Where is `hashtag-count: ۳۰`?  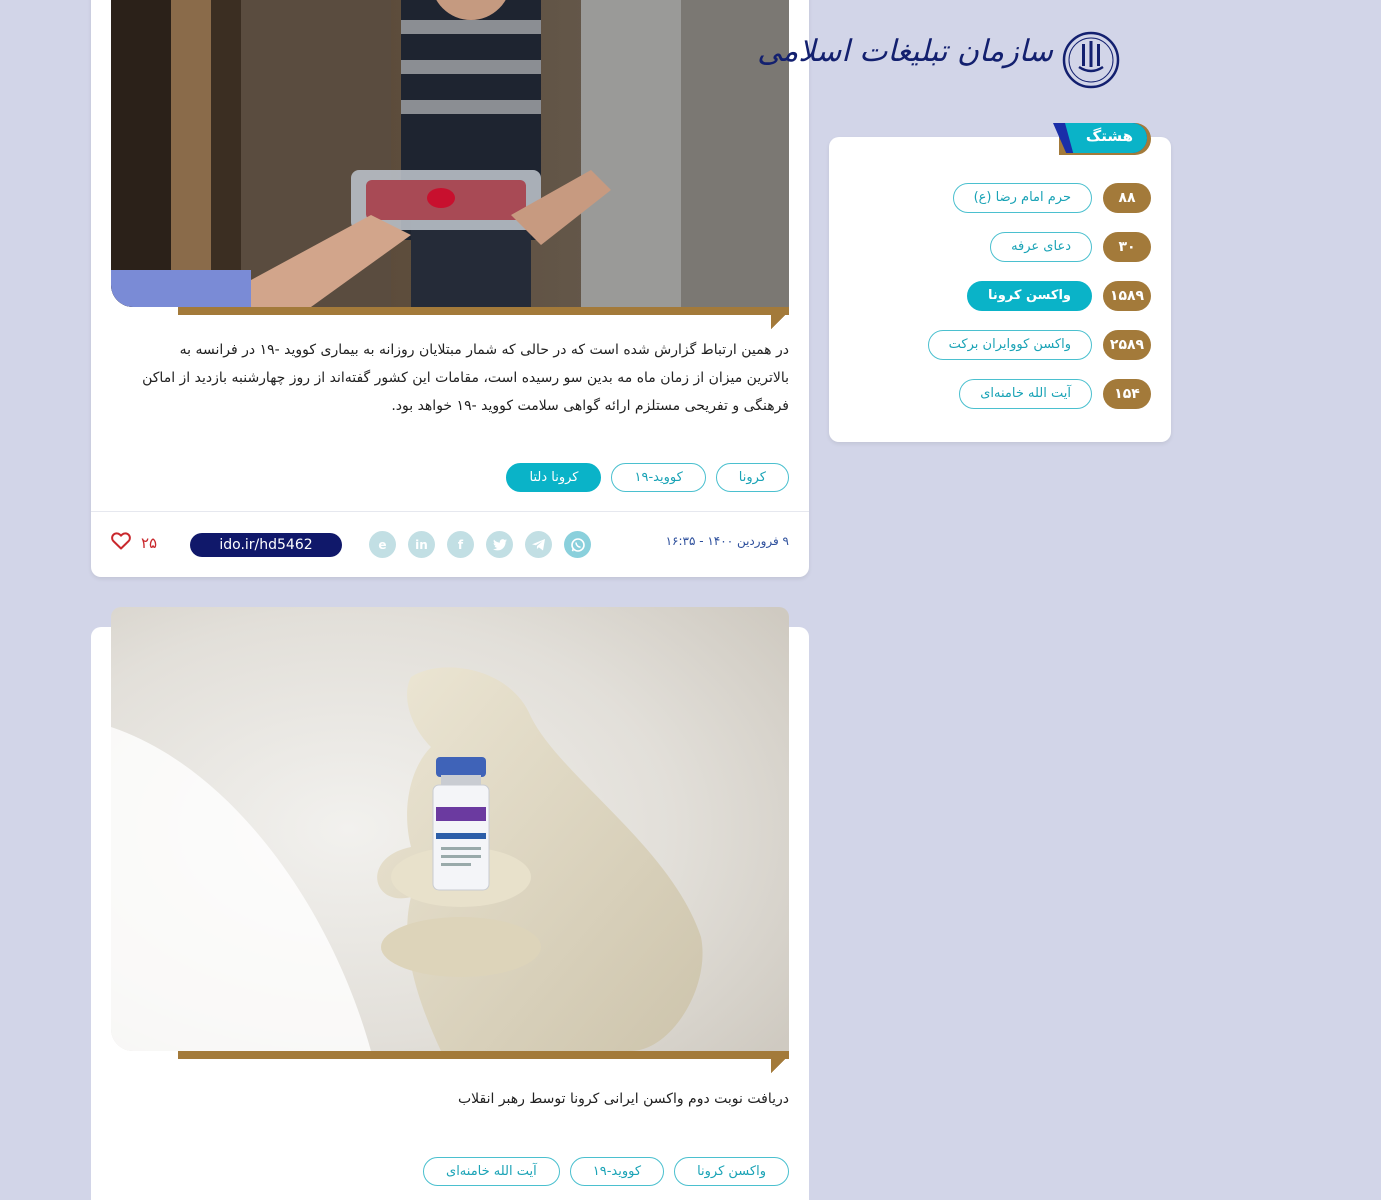
hashtag-count: ۳۰ is located at coordinates (1127, 247).